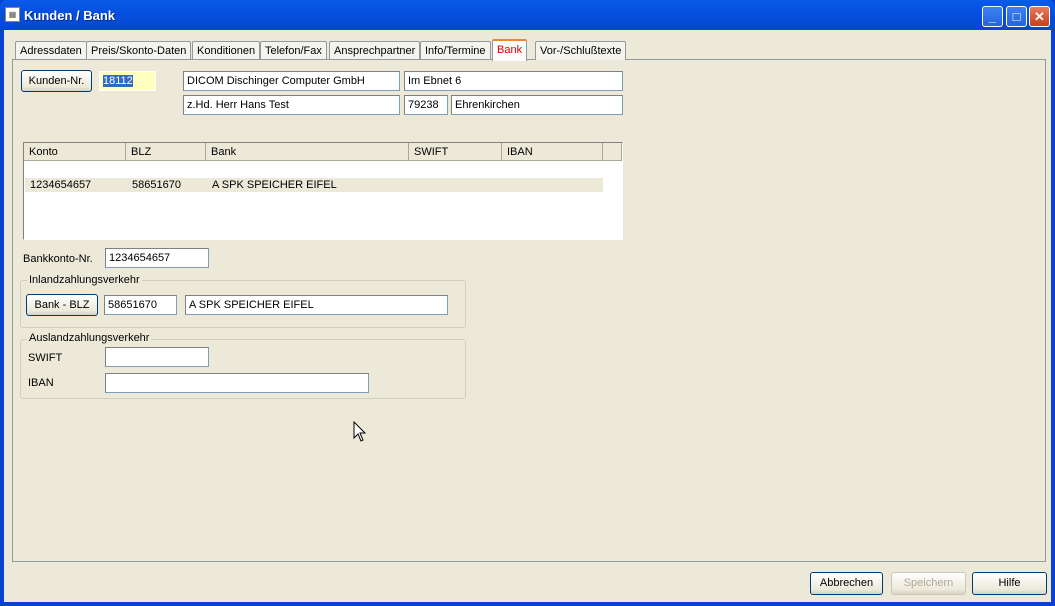 This screenshot has width=1055, height=606. I want to click on column-header-bank: Bank, so click(307, 152).